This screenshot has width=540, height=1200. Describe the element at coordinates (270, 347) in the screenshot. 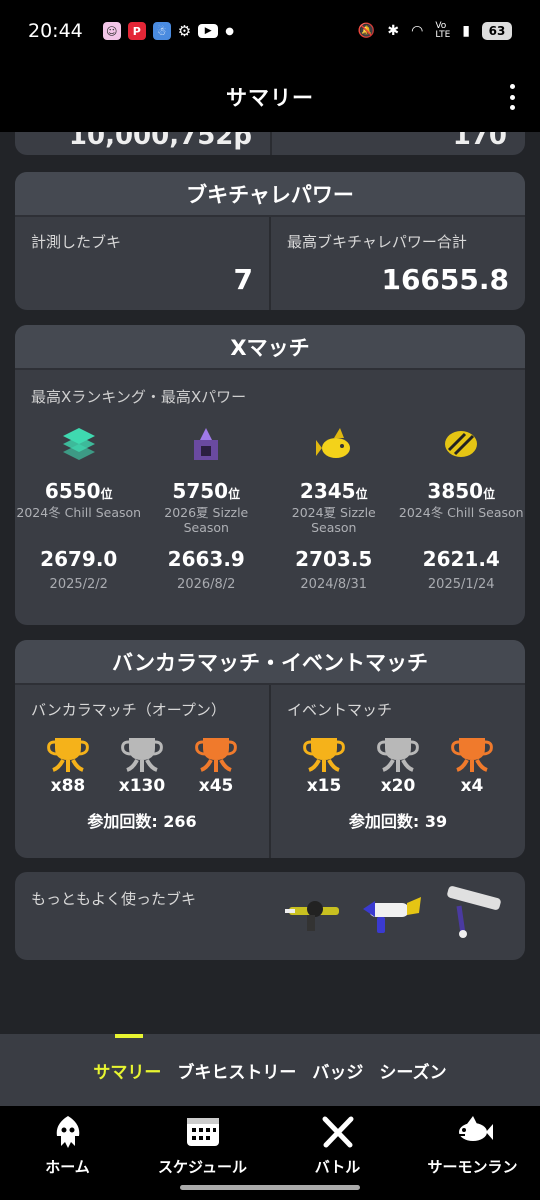

I see `card-title: Xマッチ` at that location.